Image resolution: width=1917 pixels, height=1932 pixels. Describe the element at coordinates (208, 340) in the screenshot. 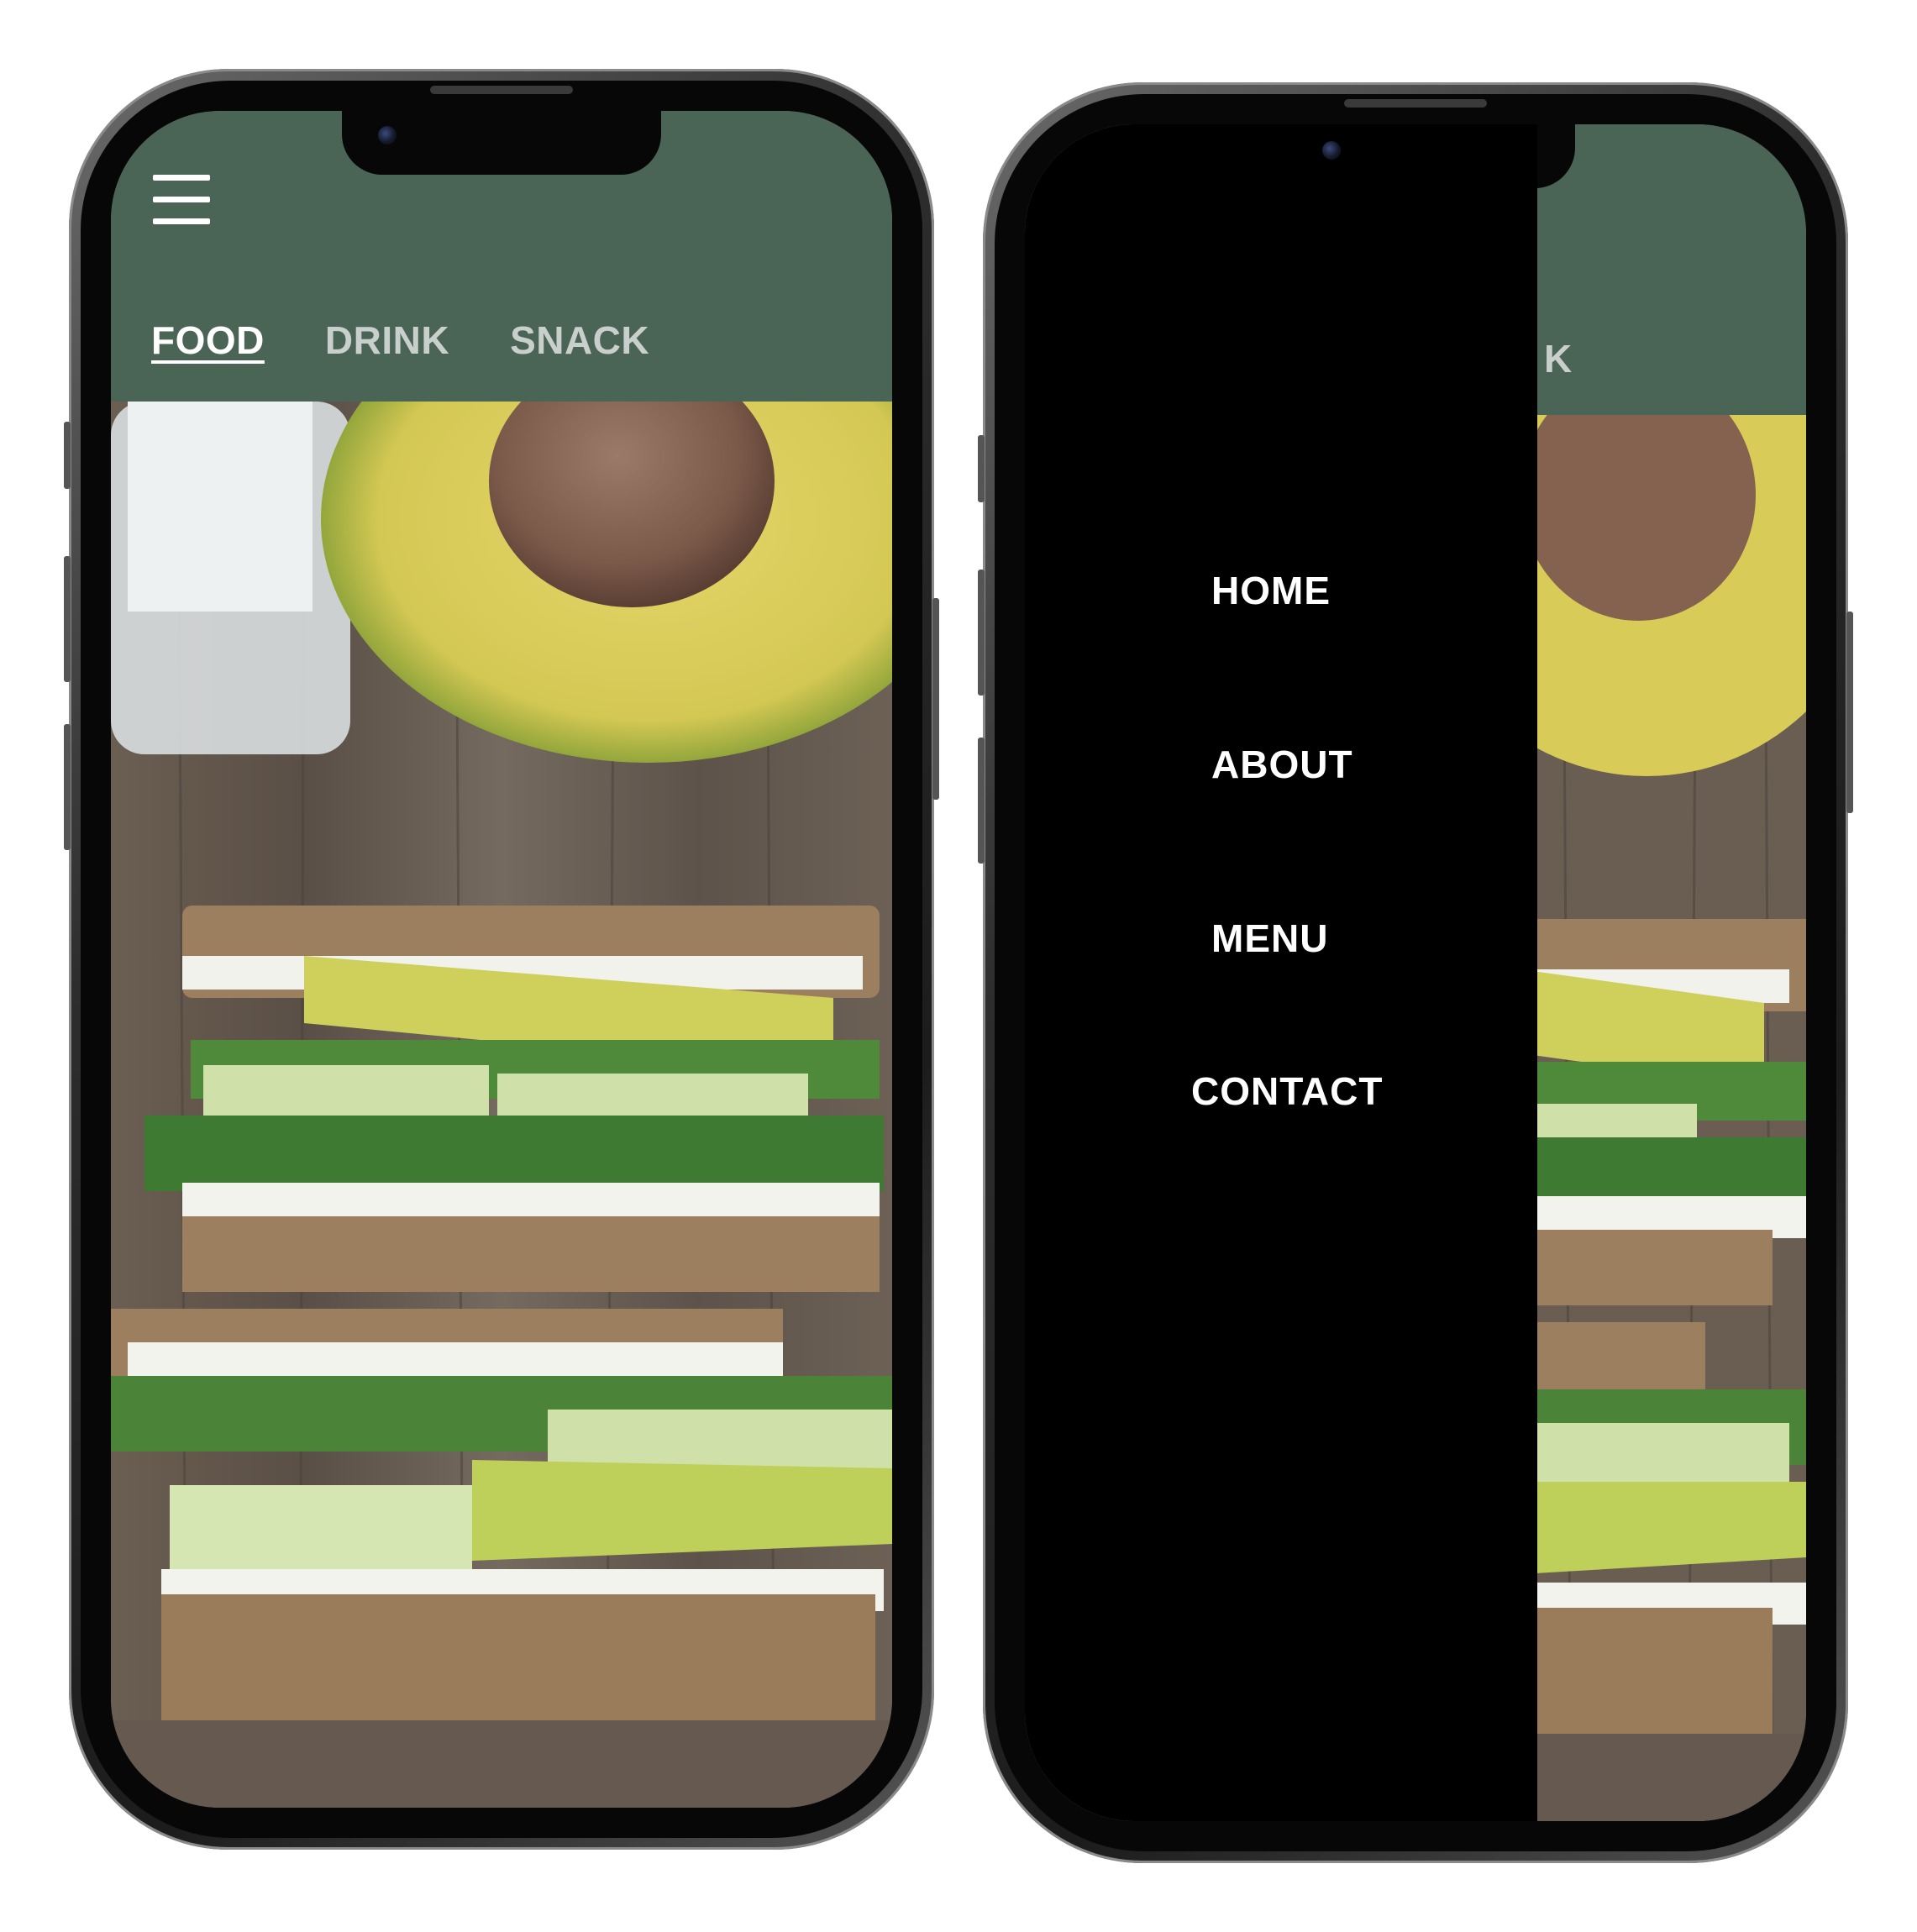

I see `tab-food: FOOD` at that location.